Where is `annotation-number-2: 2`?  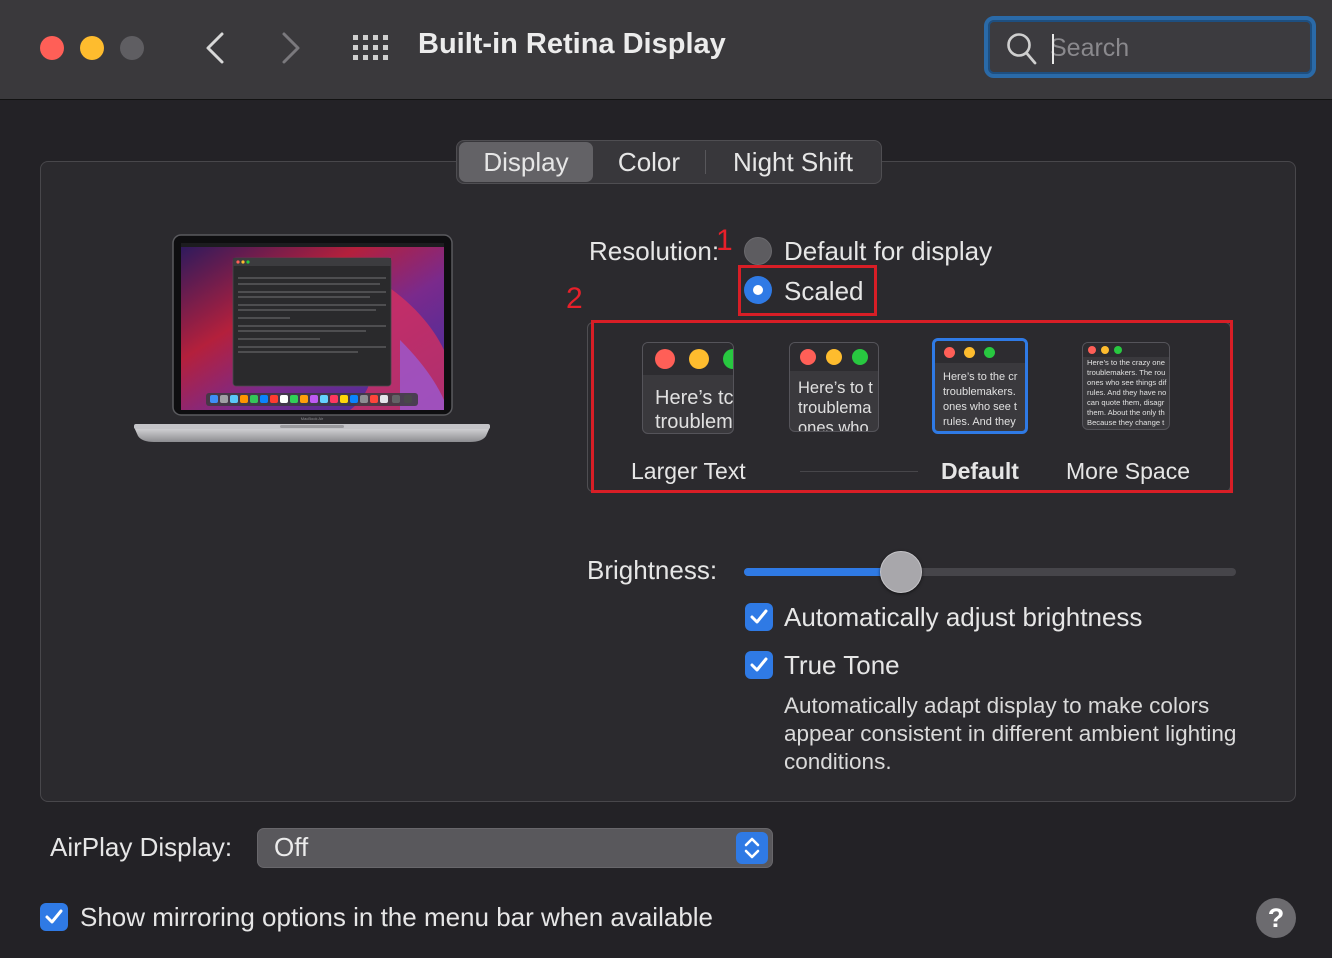 annotation-number-2: 2 is located at coordinates (574, 299).